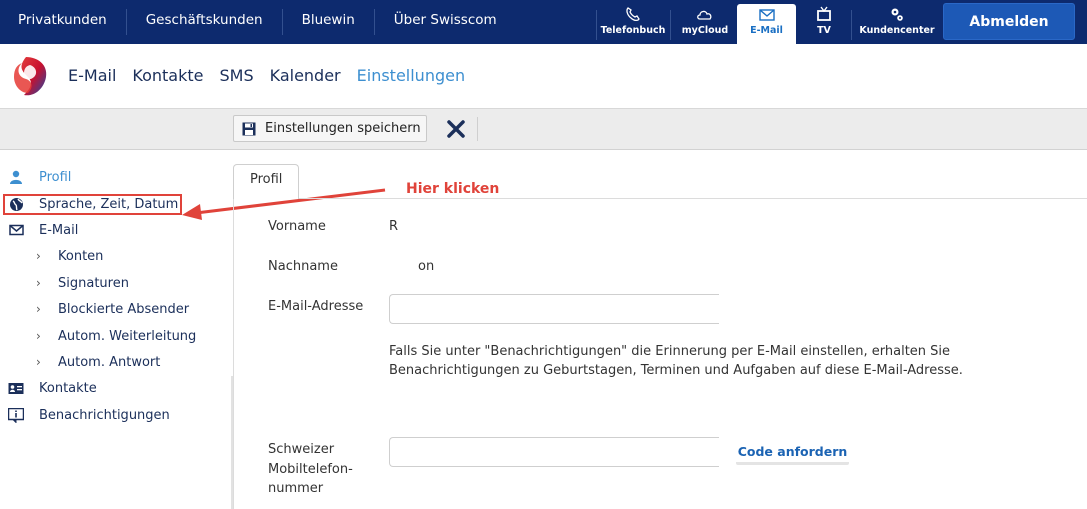 Image resolution: width=1087 pixels, height=509 pixels. I want to click on sidebar-subitem-label: Blockierte Absender, so click(124, 309).